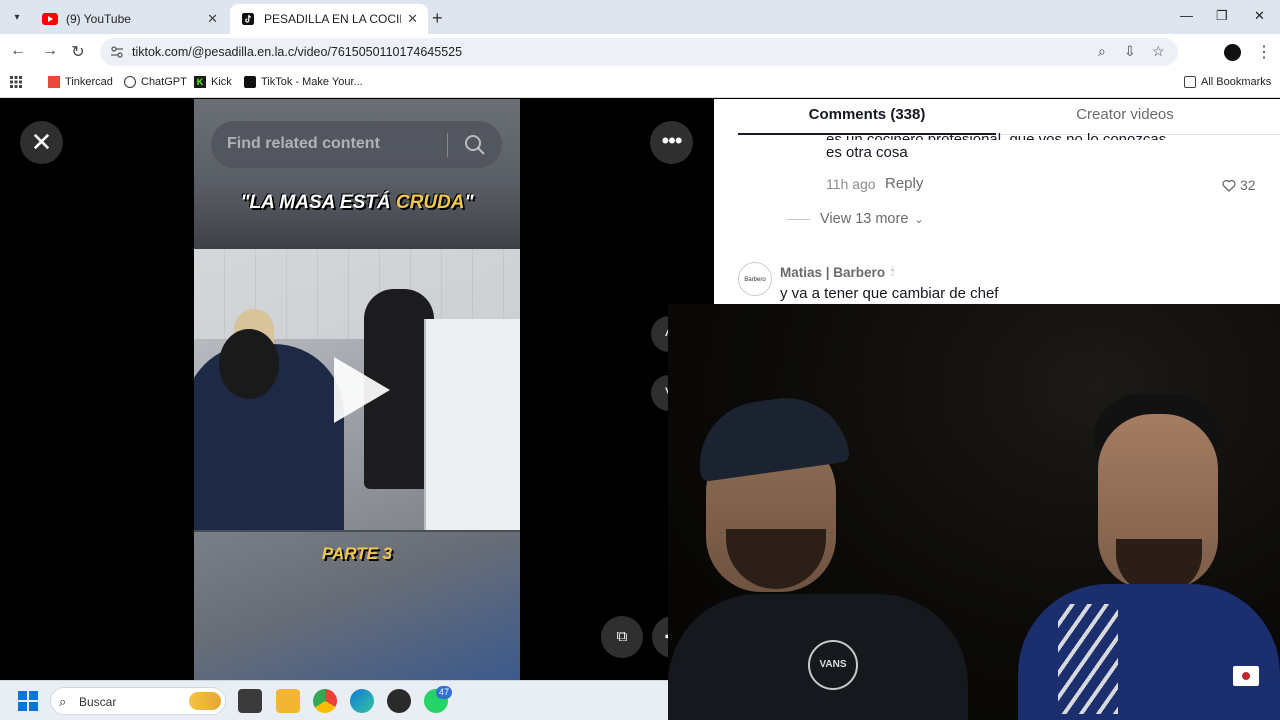 This screenshot has width=1280, height=720. I want to click on folder-icon, so click(1190, 82).